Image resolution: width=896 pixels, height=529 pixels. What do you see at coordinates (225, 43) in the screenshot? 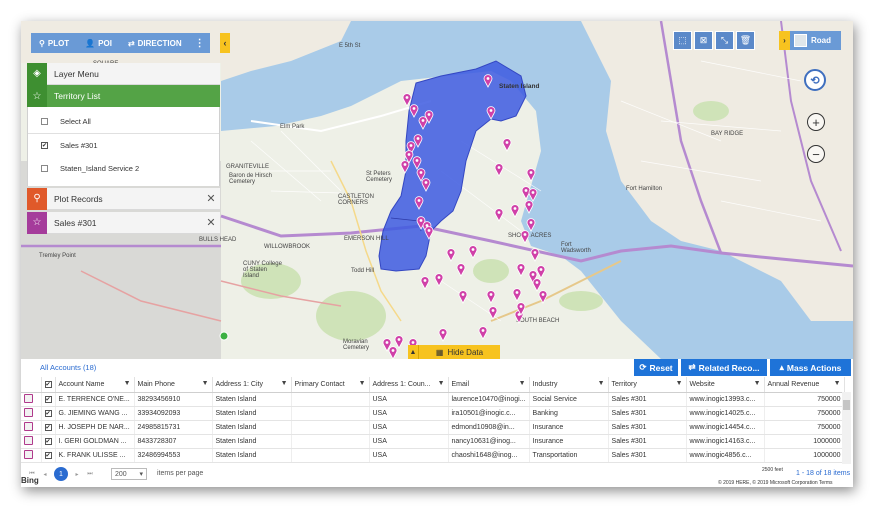
I see `collapse-panel-button: ‹` at bounding box center [225, 43].